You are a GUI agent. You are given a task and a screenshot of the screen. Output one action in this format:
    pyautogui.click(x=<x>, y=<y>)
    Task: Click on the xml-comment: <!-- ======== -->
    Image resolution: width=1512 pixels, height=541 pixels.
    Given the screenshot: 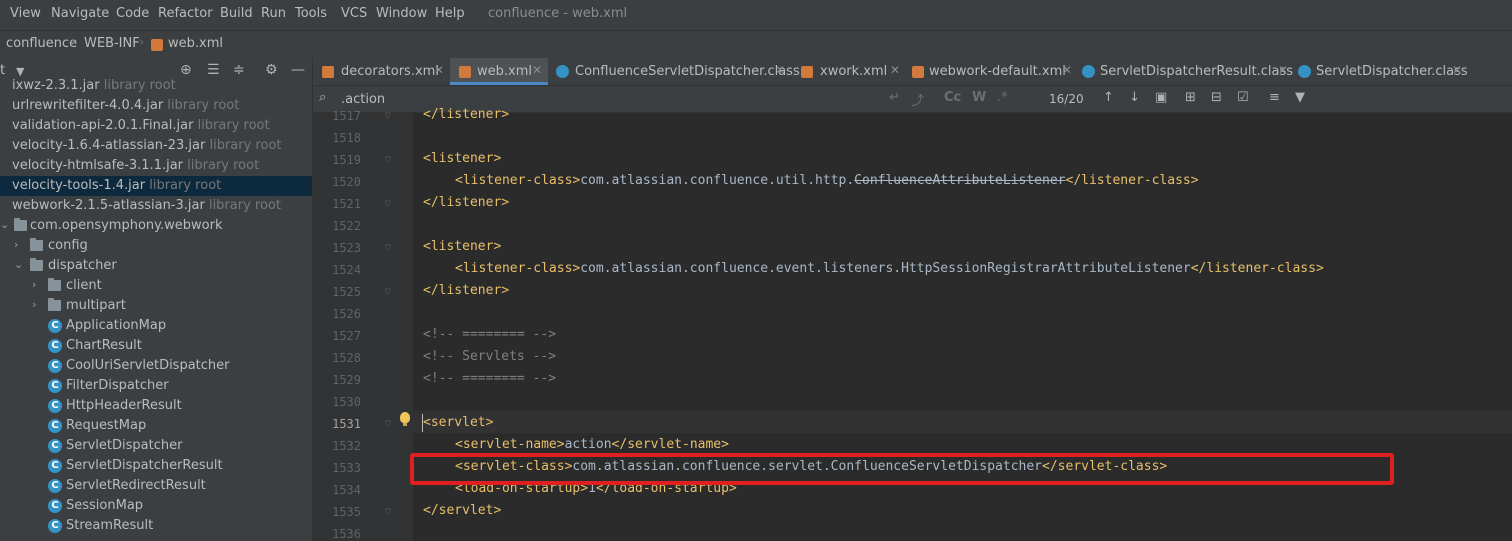 What is the action you would take?
    pyautogui.click(x=490, y=334)
    